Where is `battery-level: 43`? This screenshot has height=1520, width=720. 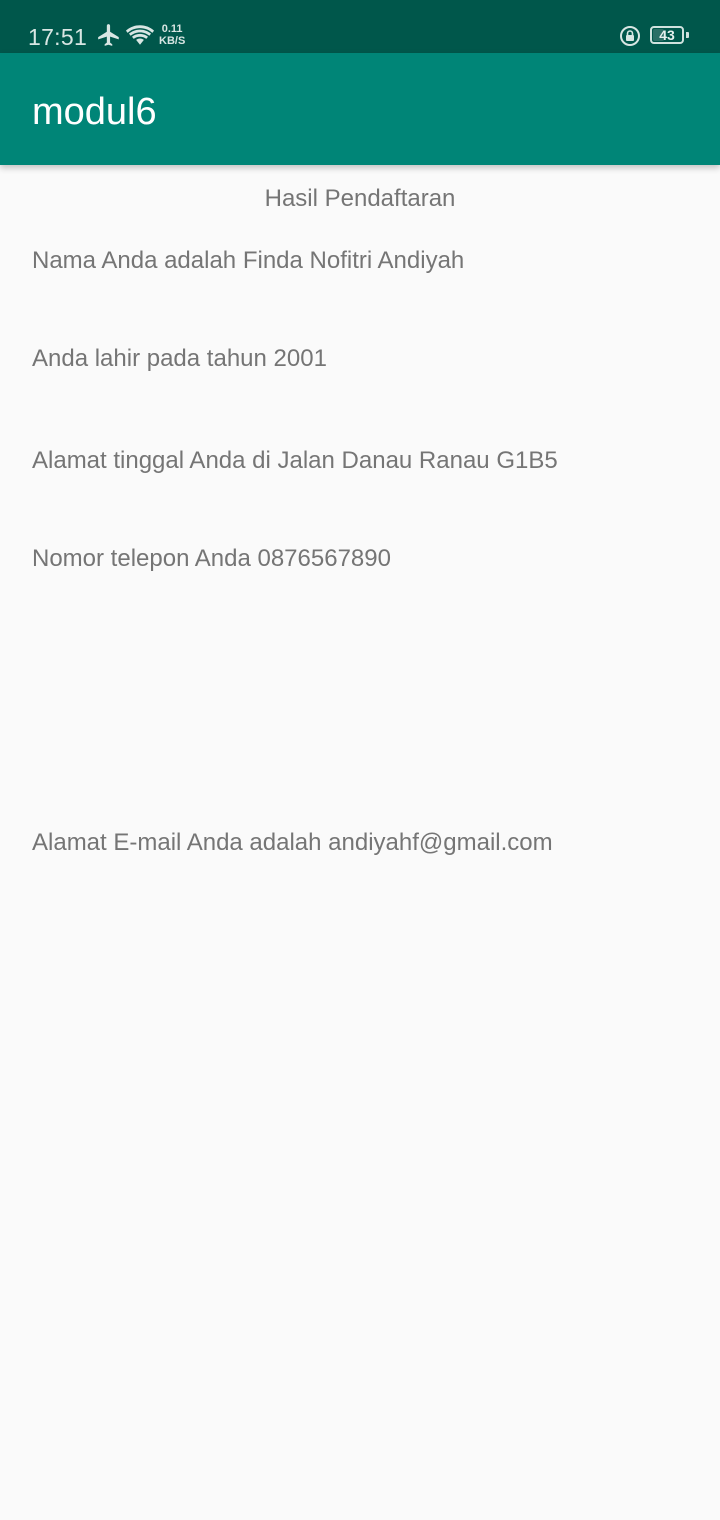 battery-level: 43 is located at coordinates (667, 35).